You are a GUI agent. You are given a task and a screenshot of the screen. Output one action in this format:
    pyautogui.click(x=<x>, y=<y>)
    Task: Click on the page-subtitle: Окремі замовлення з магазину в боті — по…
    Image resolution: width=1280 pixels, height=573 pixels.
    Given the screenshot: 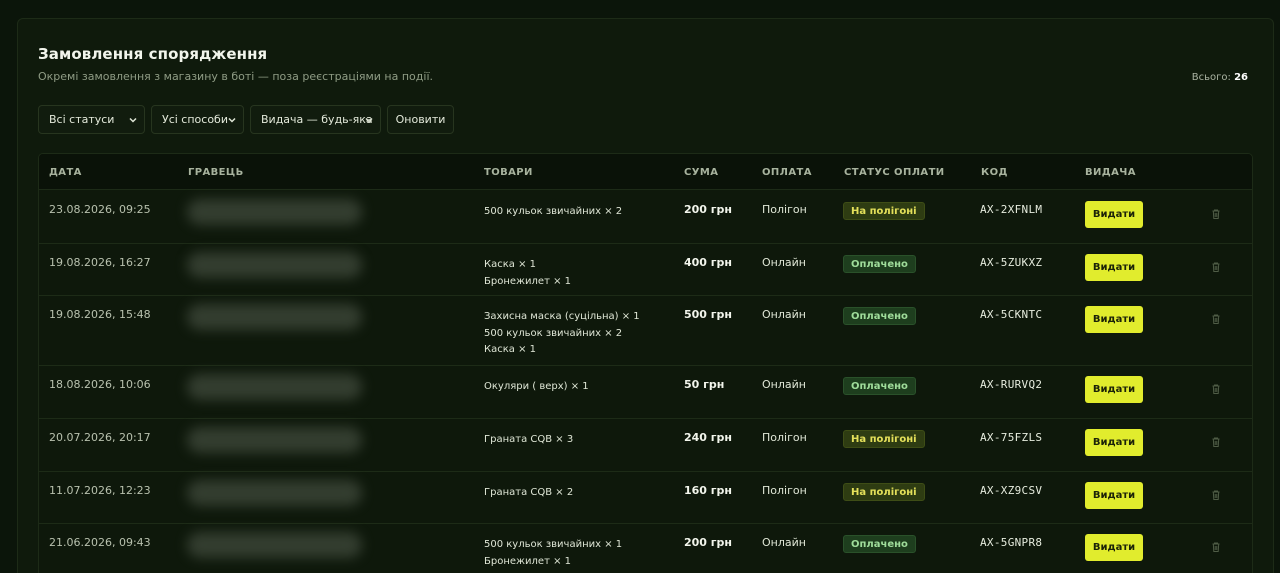 What is the action you would take?
    pyautogui.click(x=235, y=76)
    